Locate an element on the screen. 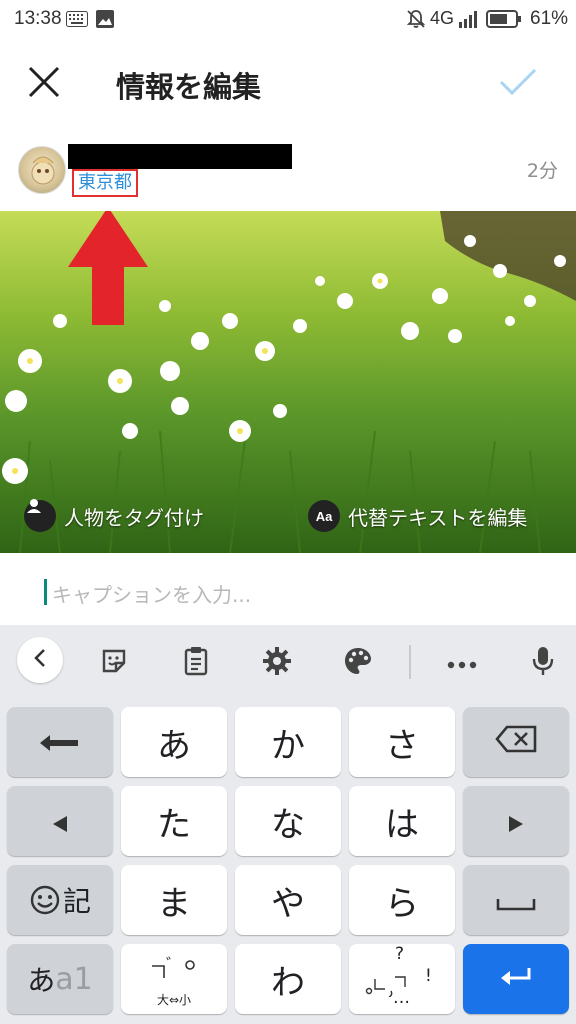 The image size is (576, 1024). triangle-right-icon is located at coordinates (516, 821).